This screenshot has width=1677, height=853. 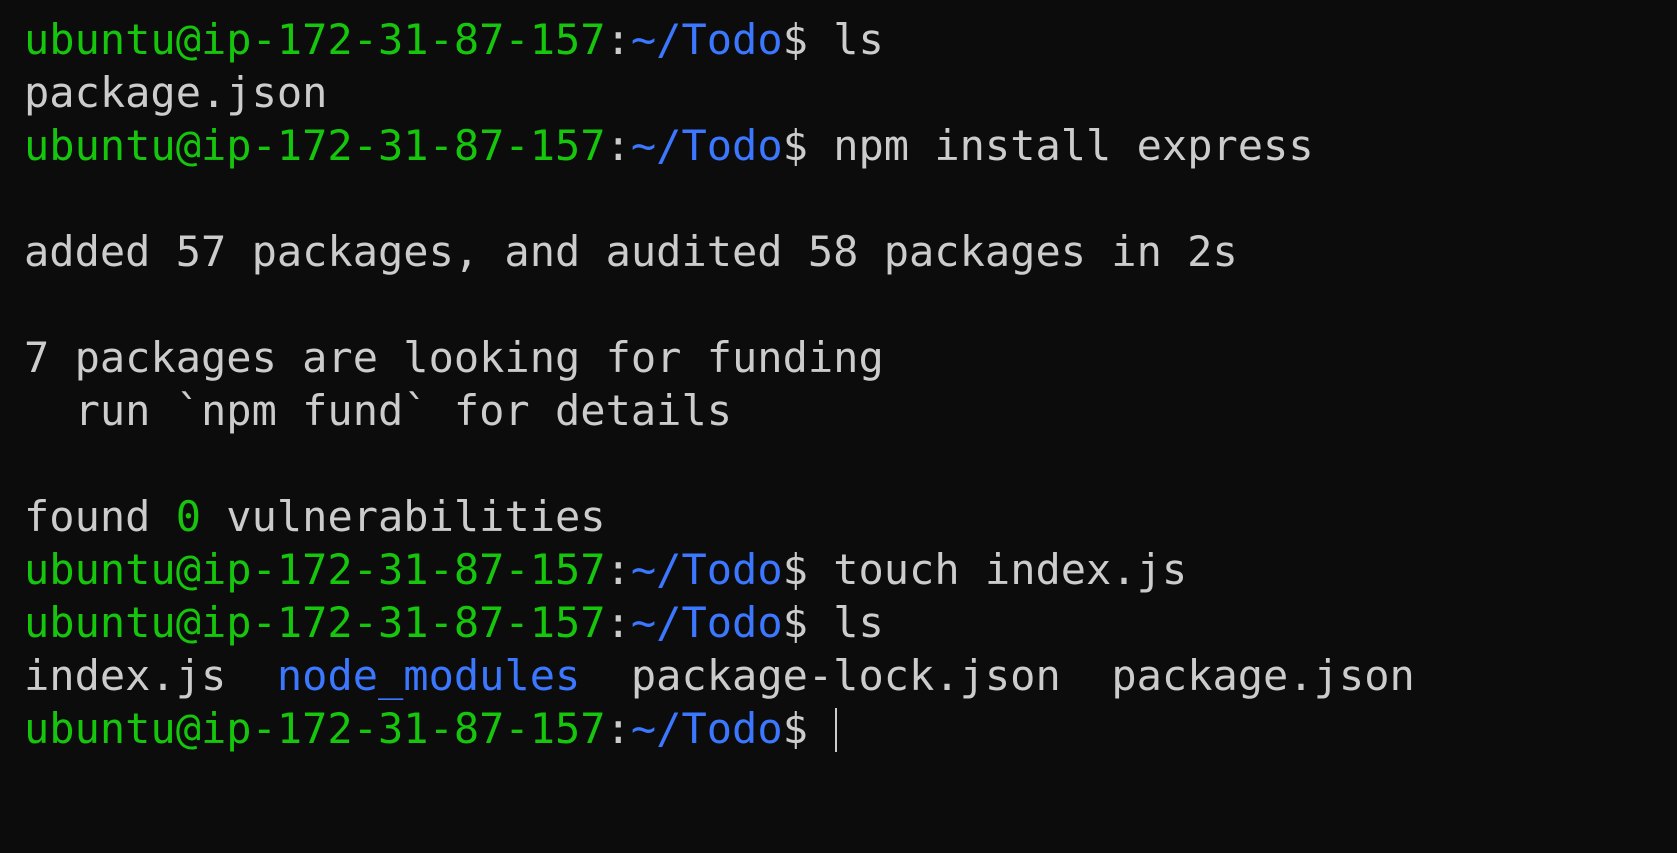 I want to click on output-text: 7 packages are looking for funding, so click(x=454, y=357).